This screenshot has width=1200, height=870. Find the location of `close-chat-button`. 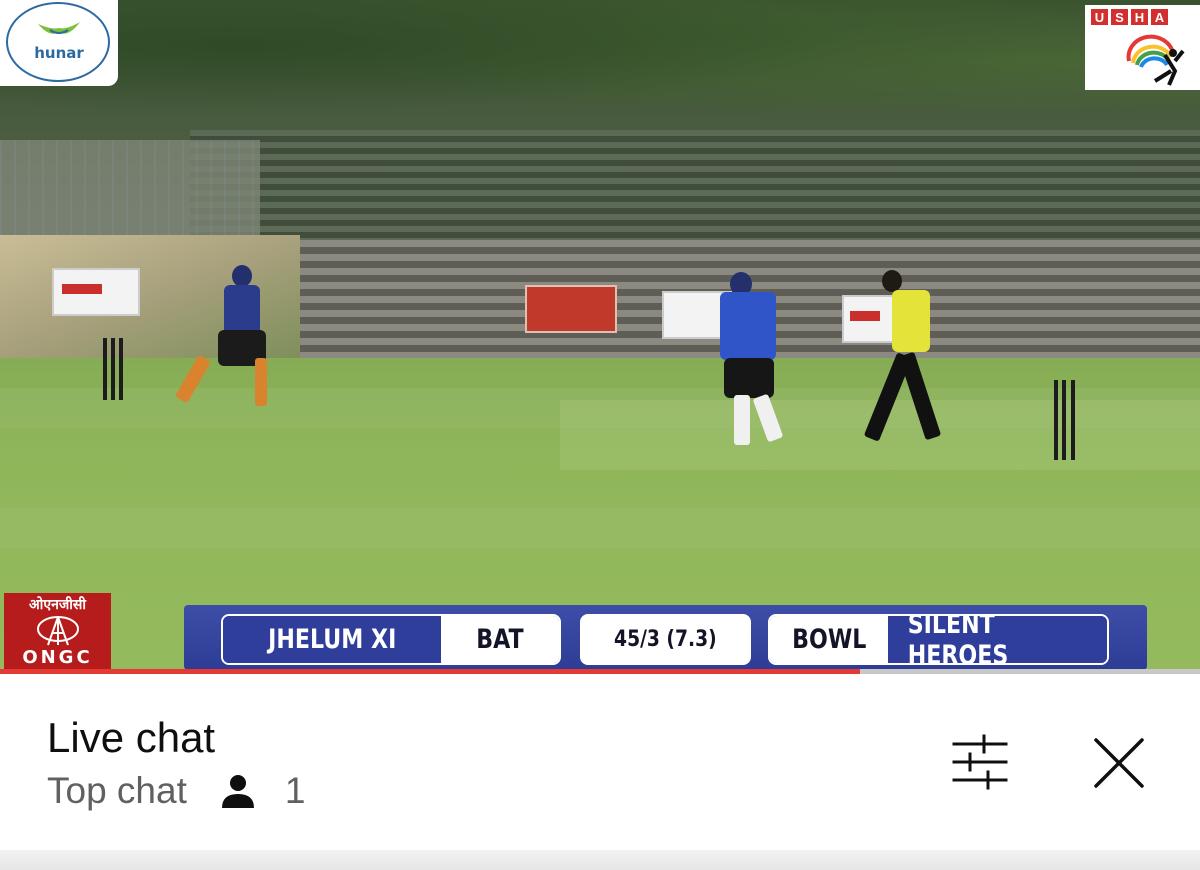

close-chat-button is located at coordinates (1119, 763).